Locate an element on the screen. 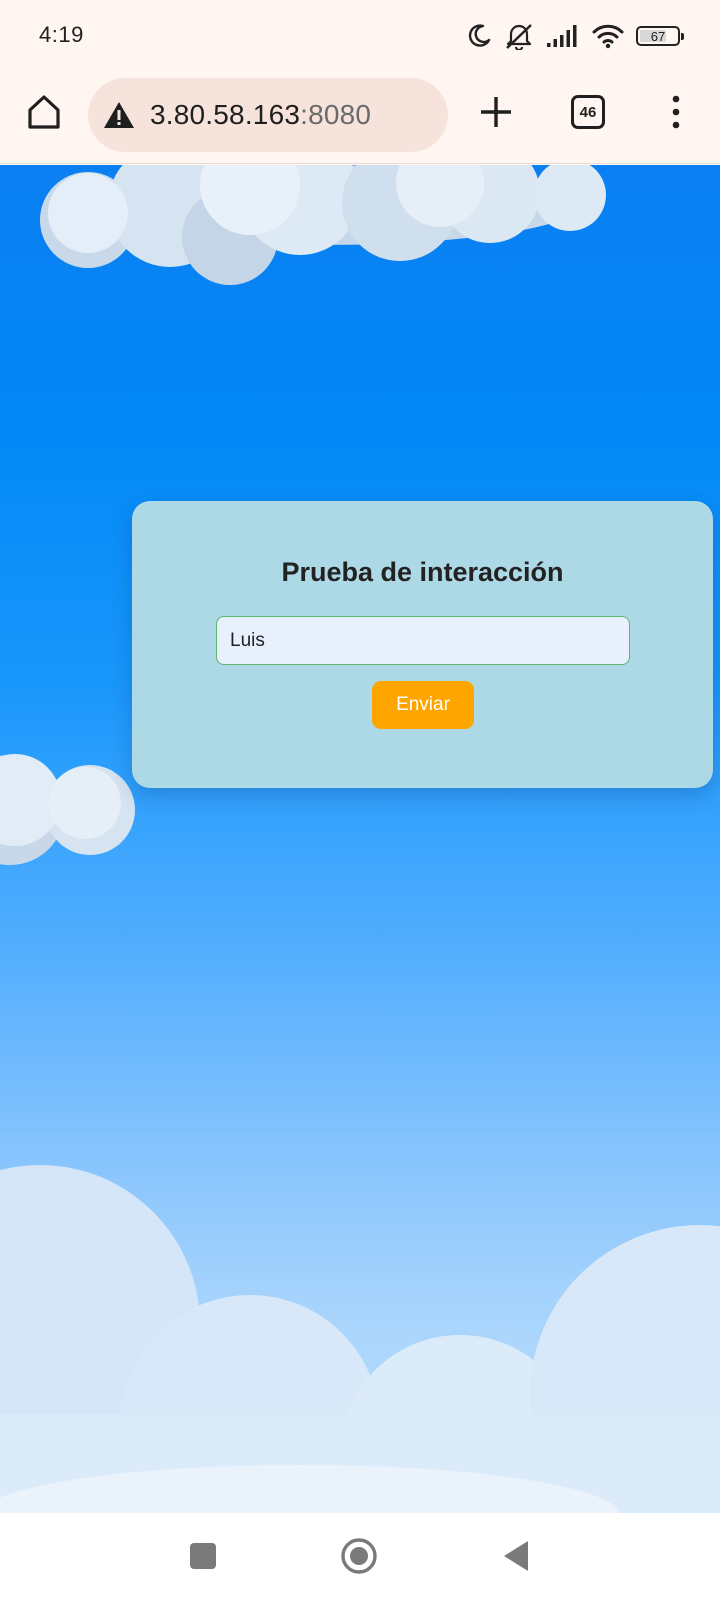 The height and width of the screenshot is (1600, 720). tab-count: 46 is located at coordinates (588, 112).